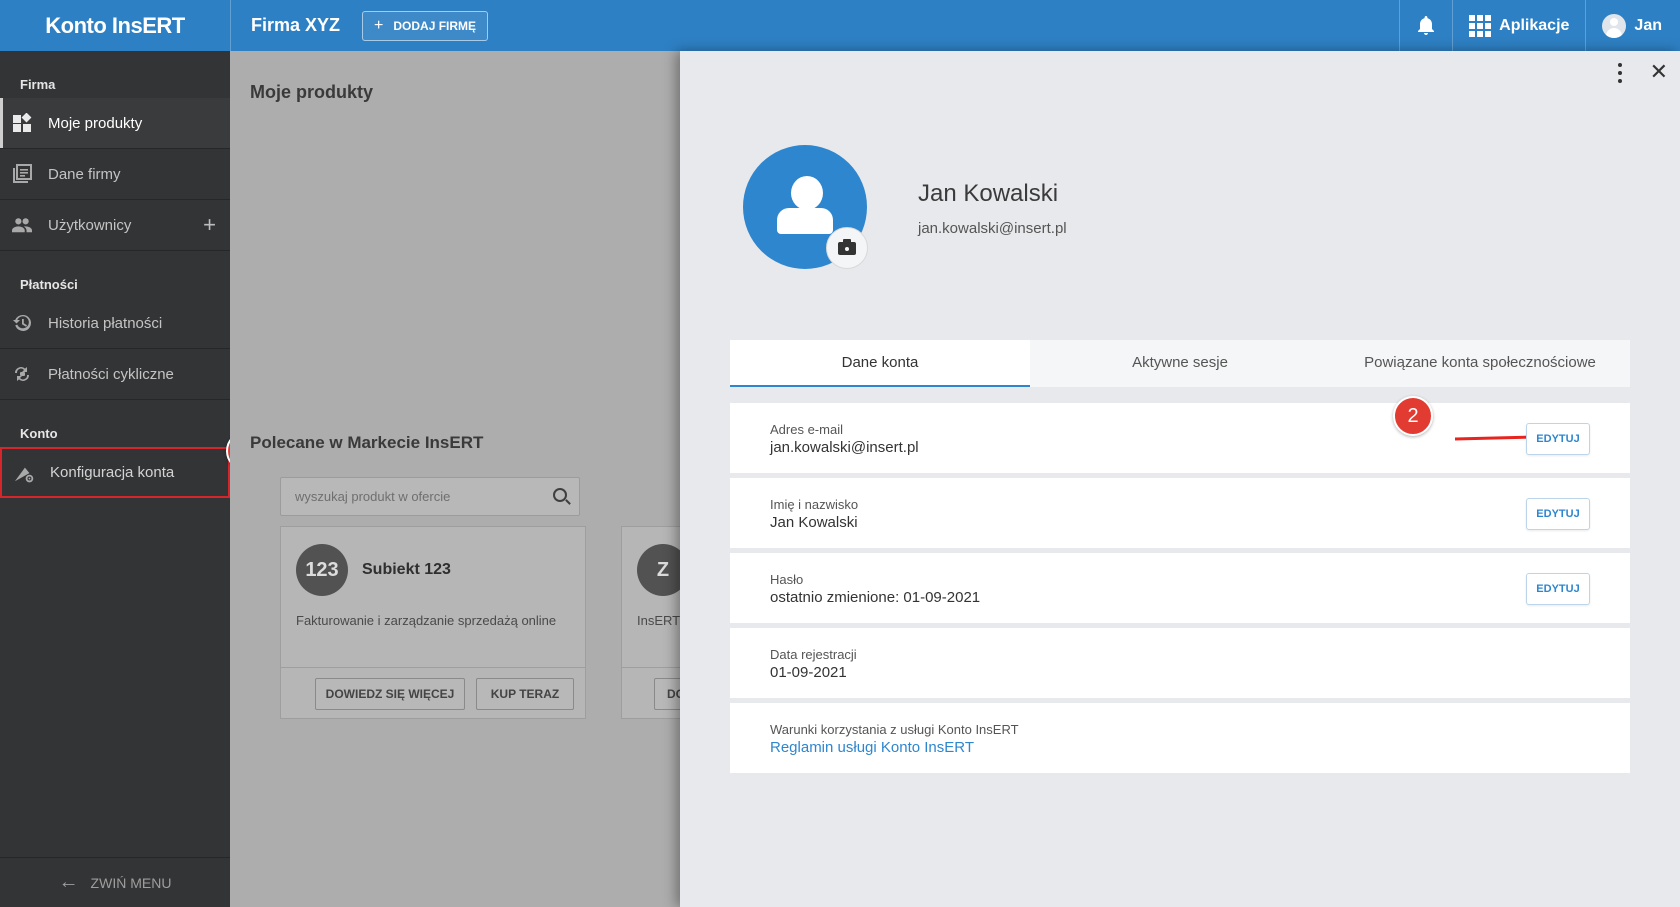 The height and width of the screenshot is (907, 1680). I want to click on sidebar-item-moje-produkty: Moje produkty, so click(115, 123).